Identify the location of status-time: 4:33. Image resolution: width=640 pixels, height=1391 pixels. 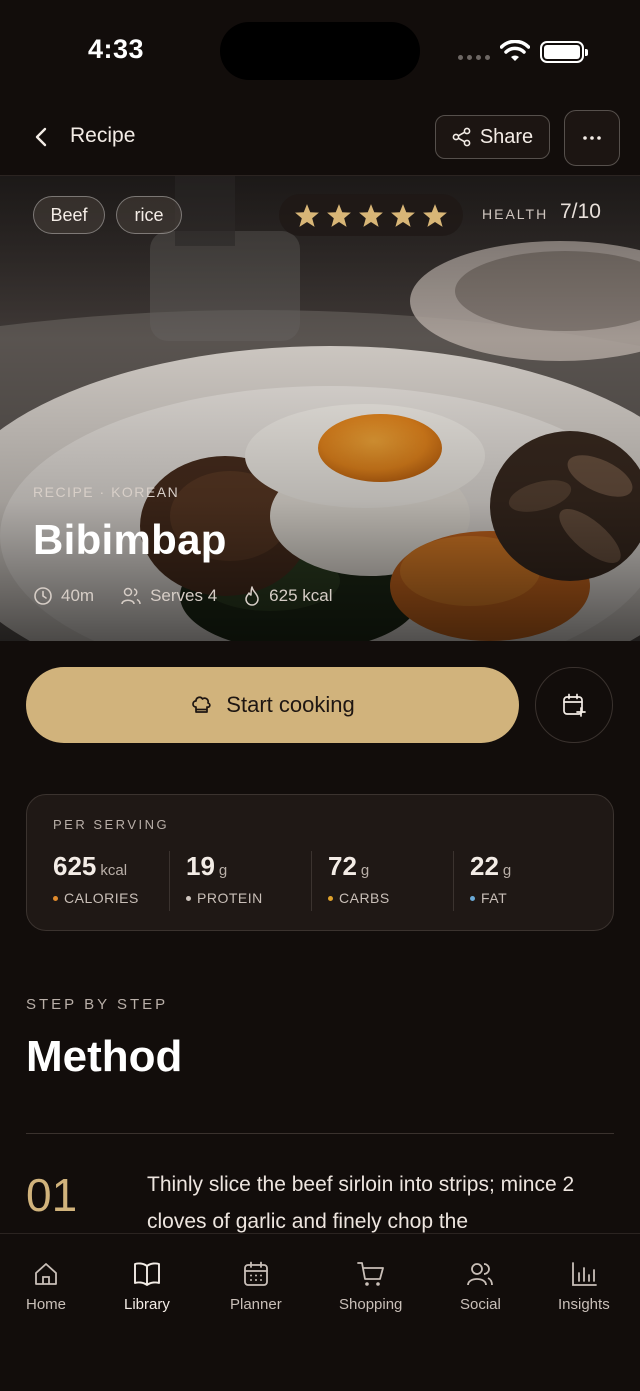
(116, 49).